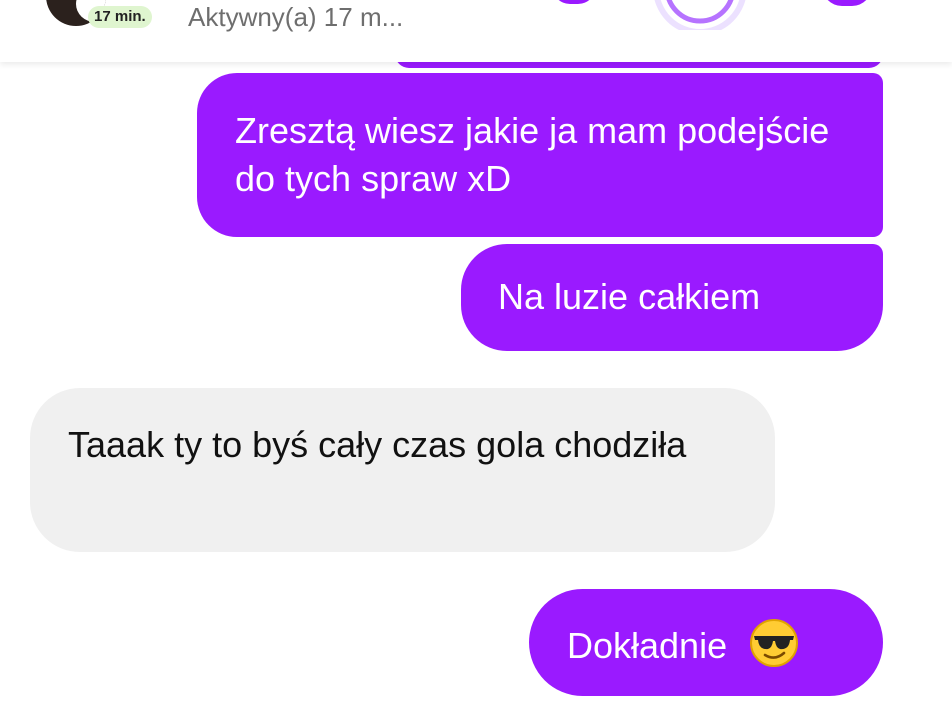  Describe the element at coordinates (847, 3) in the screenshot. I see `info-icon` at that location.